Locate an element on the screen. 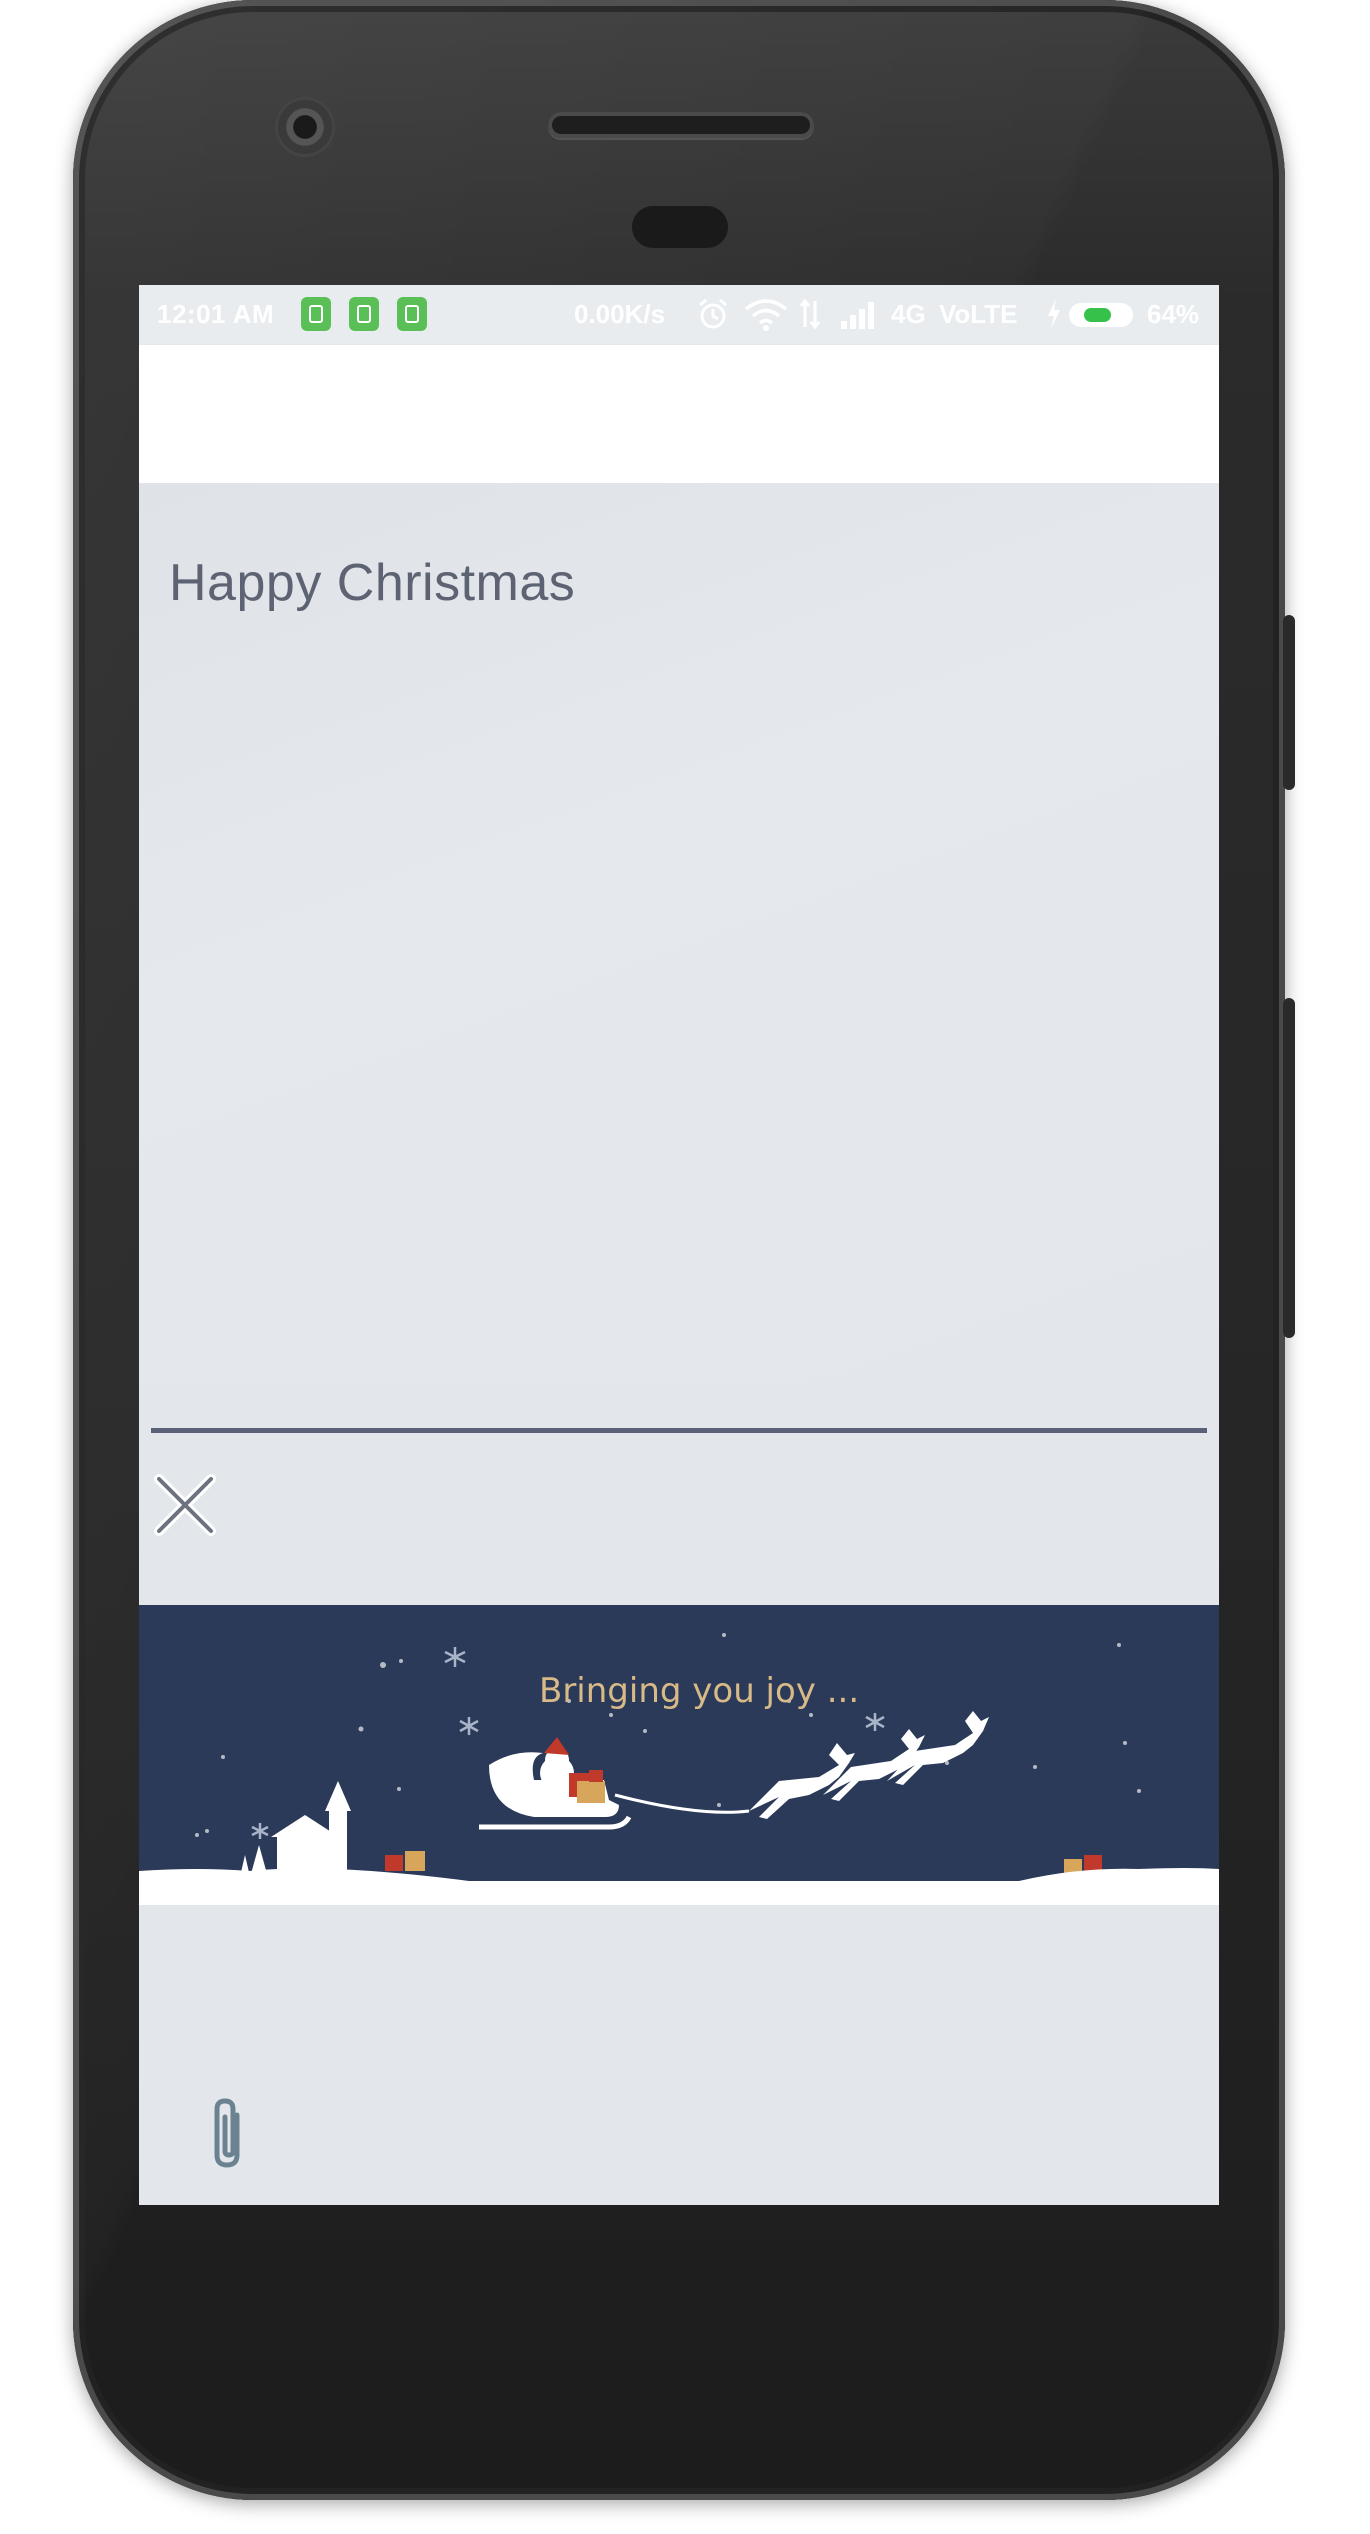 The height and width of the screenshot is (2534, 1370). front-camera is located at coordinates (305, 127).